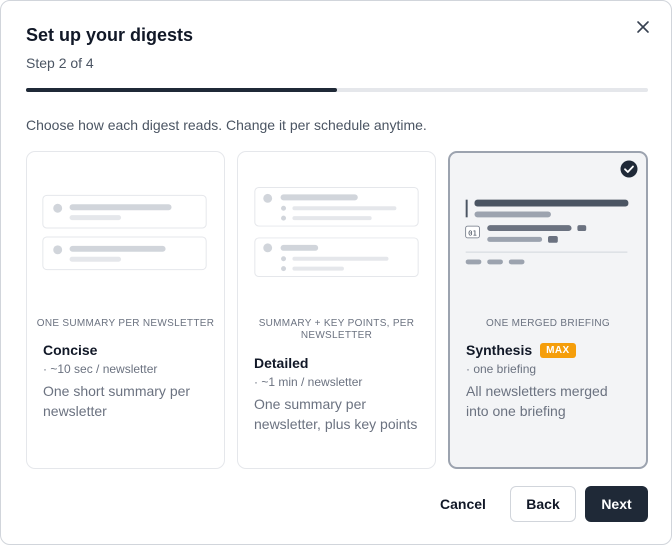 Image resolution: width=672 pixels, height=545 pixels. Describe the element at coordinates (117, 401) in the screenshot. I see `mode-description: One short summary per newsletter` at that location.